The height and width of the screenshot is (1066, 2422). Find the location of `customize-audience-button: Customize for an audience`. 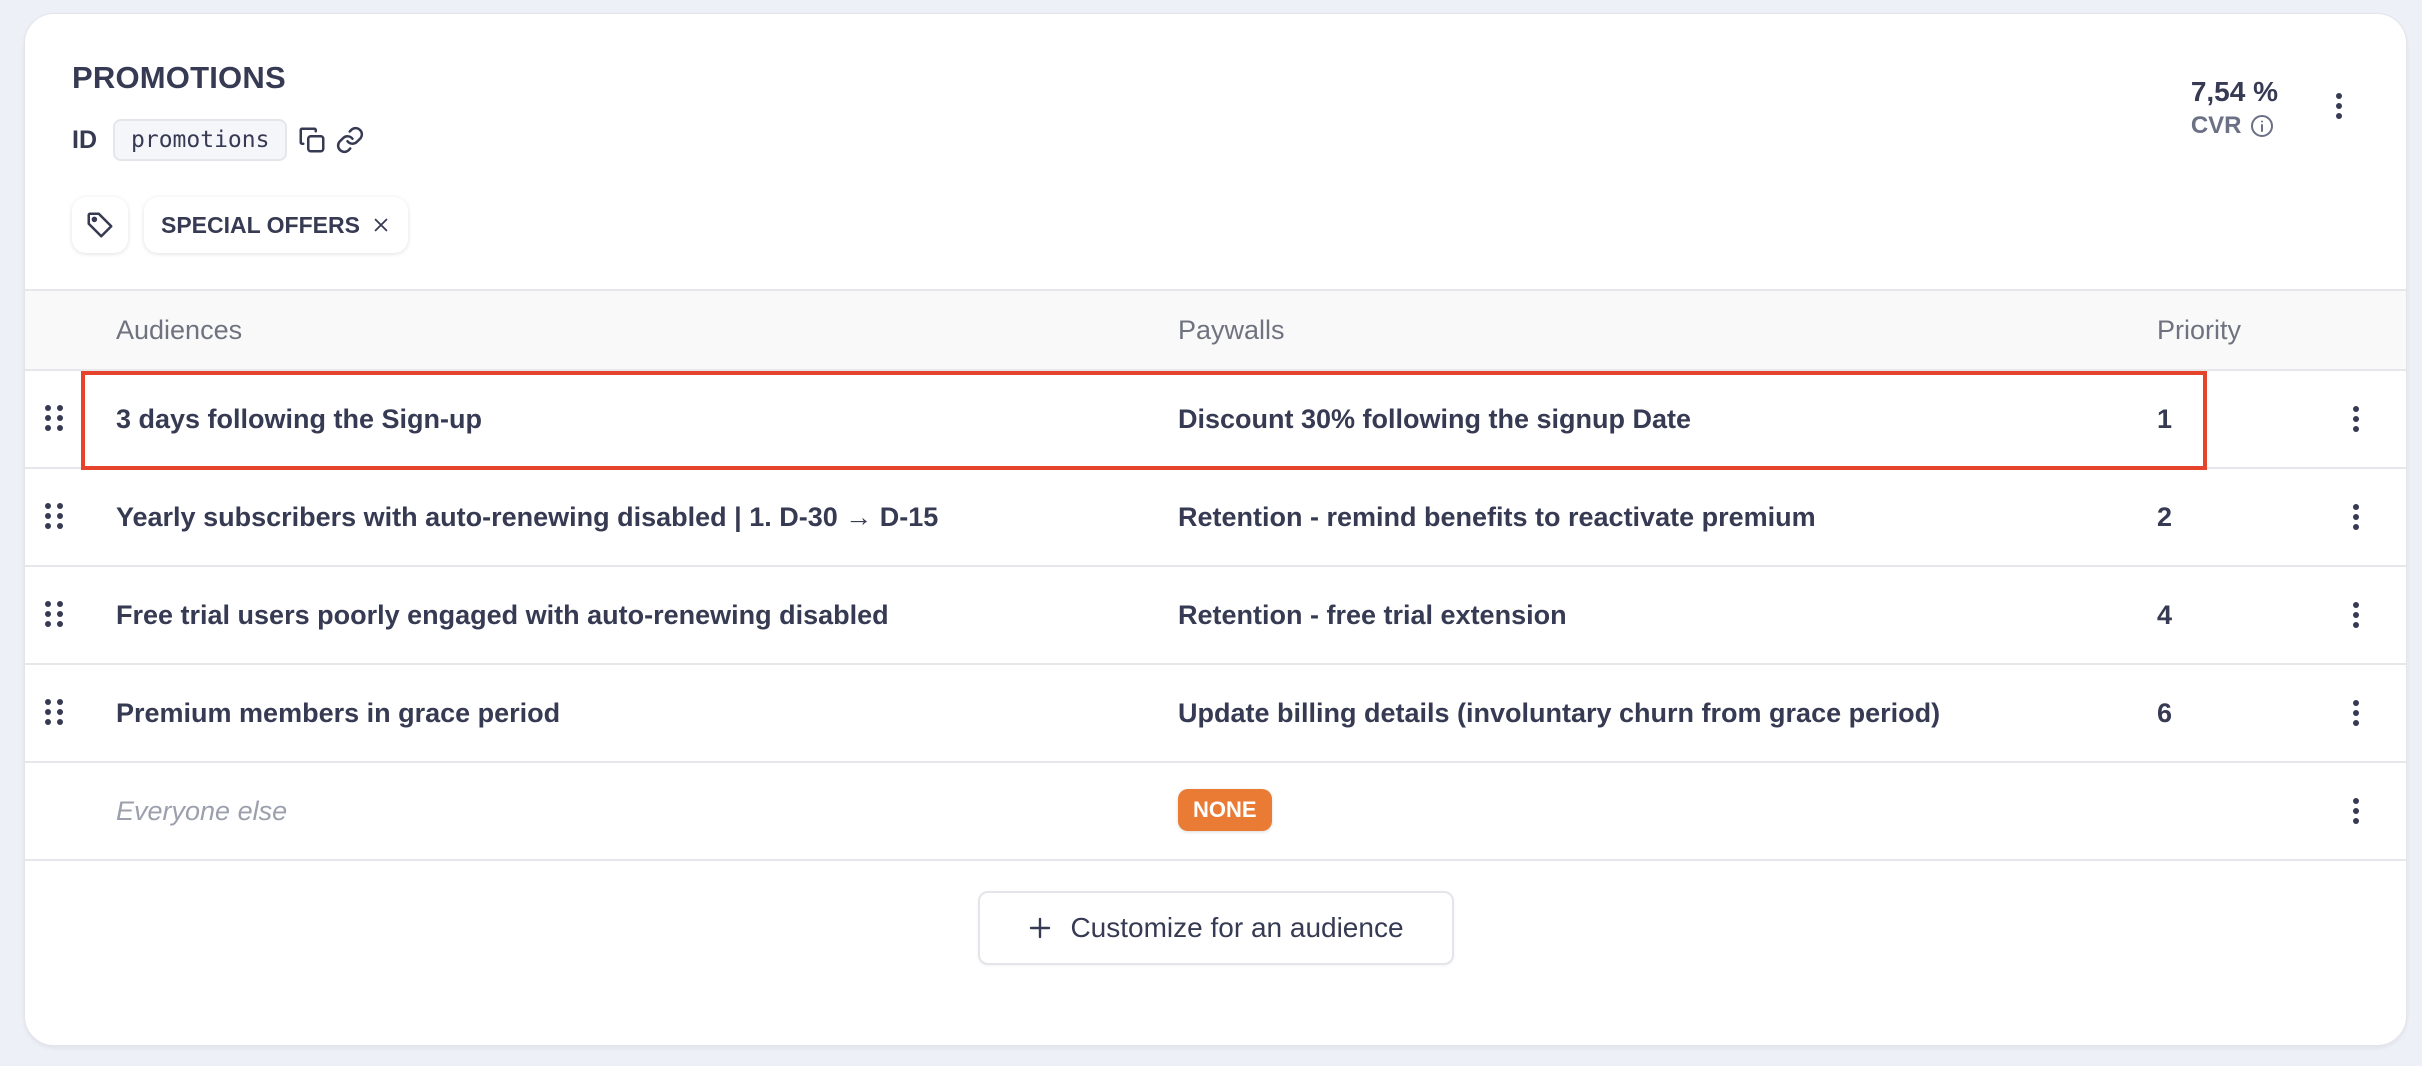

customize-audience-button: Customize for an audience is located at coordinates (1216, 928).